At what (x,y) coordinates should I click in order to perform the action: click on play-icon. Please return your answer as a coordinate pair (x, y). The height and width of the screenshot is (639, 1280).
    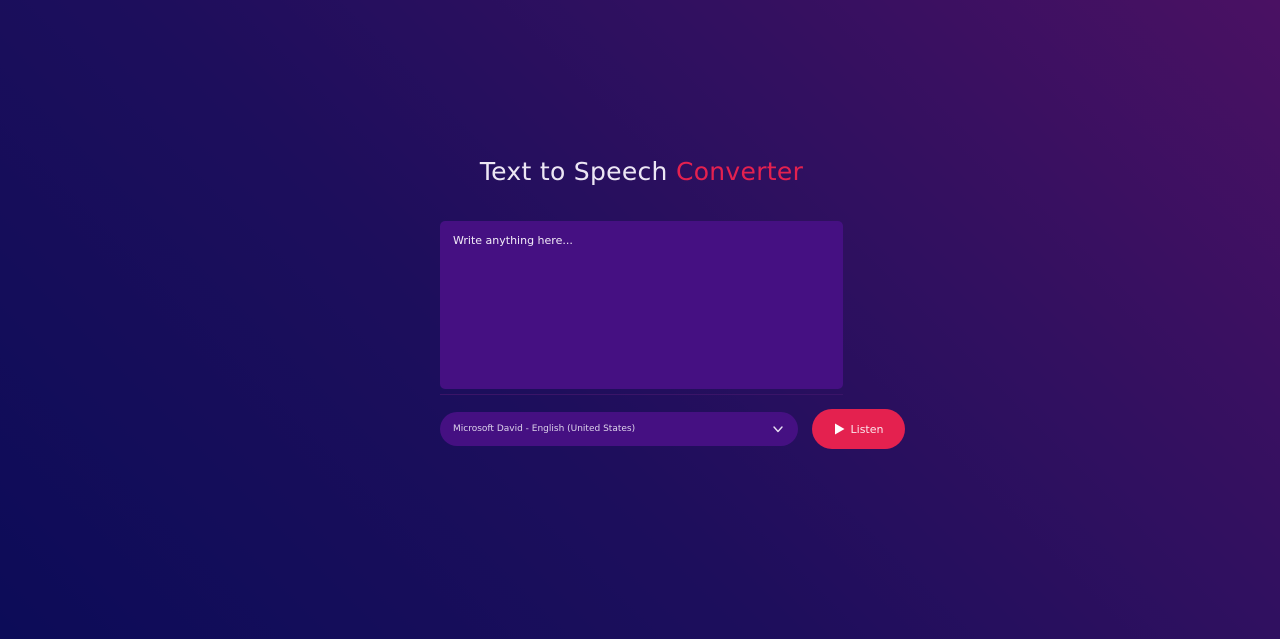
    Looking at the image, I should click on (839, 429).